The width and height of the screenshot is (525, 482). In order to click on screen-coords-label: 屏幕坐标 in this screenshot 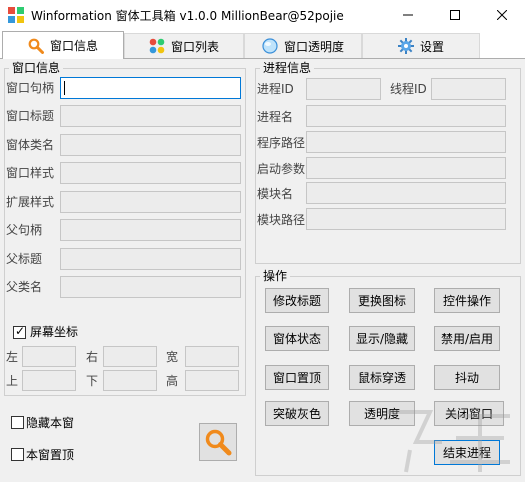, I will do `click(54, 332)`.